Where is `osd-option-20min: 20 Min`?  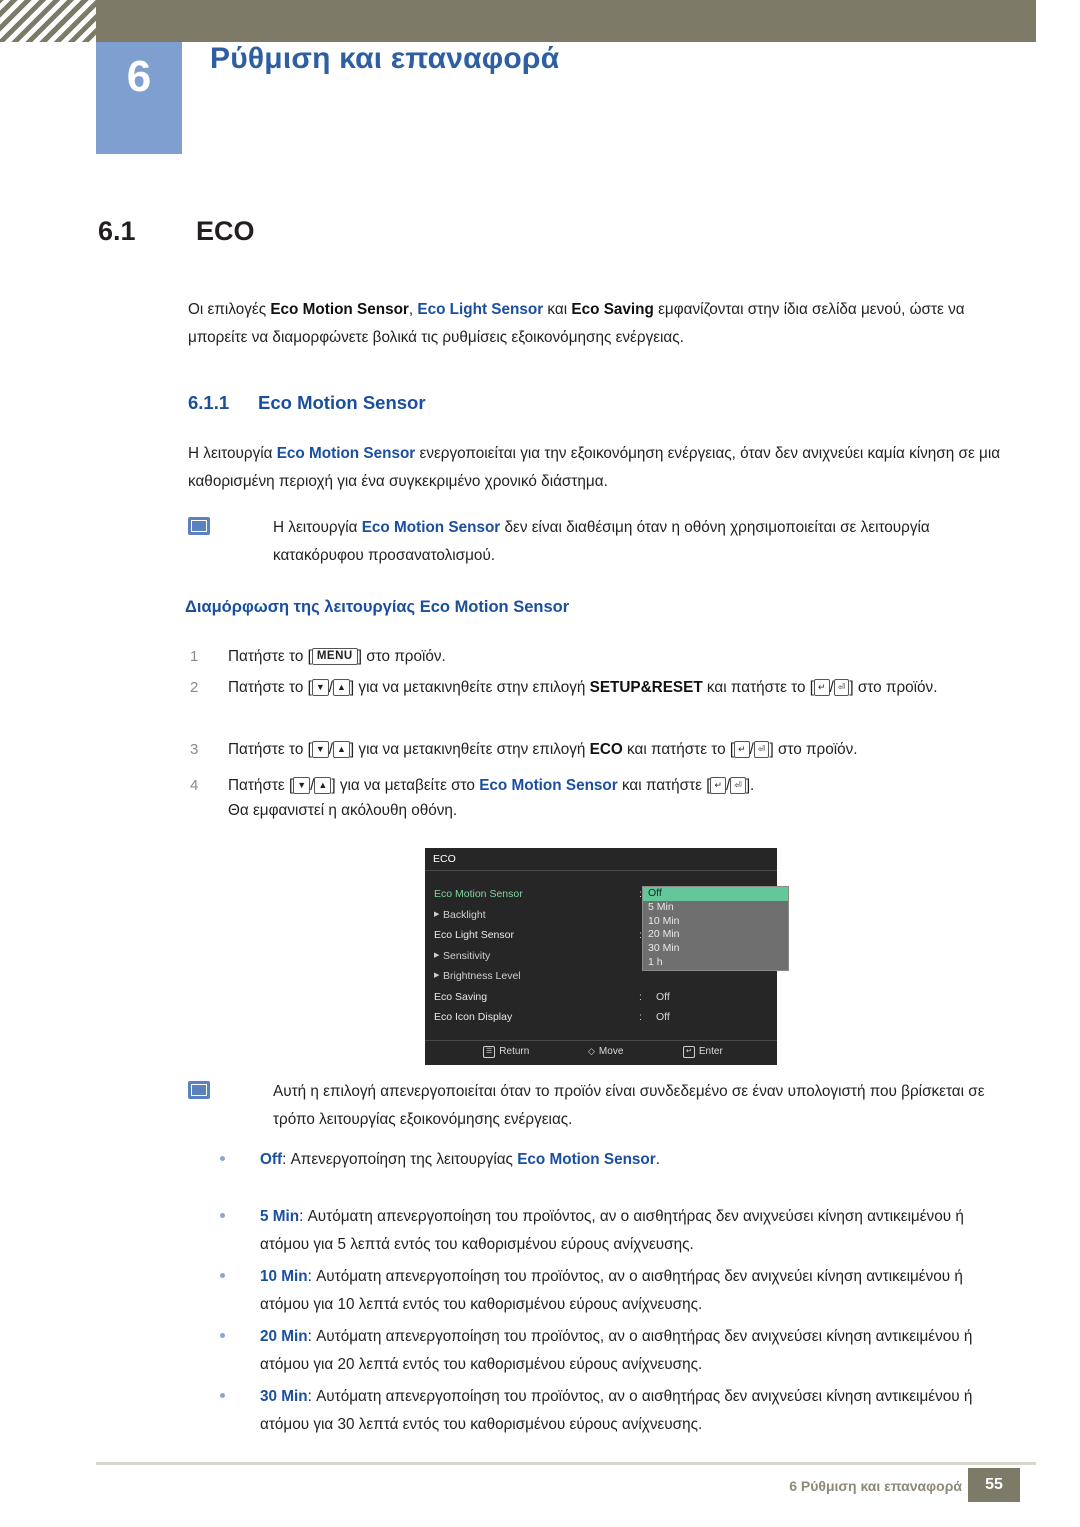
osd-option-20min: 20 Min is located at coordinates (715, 935).